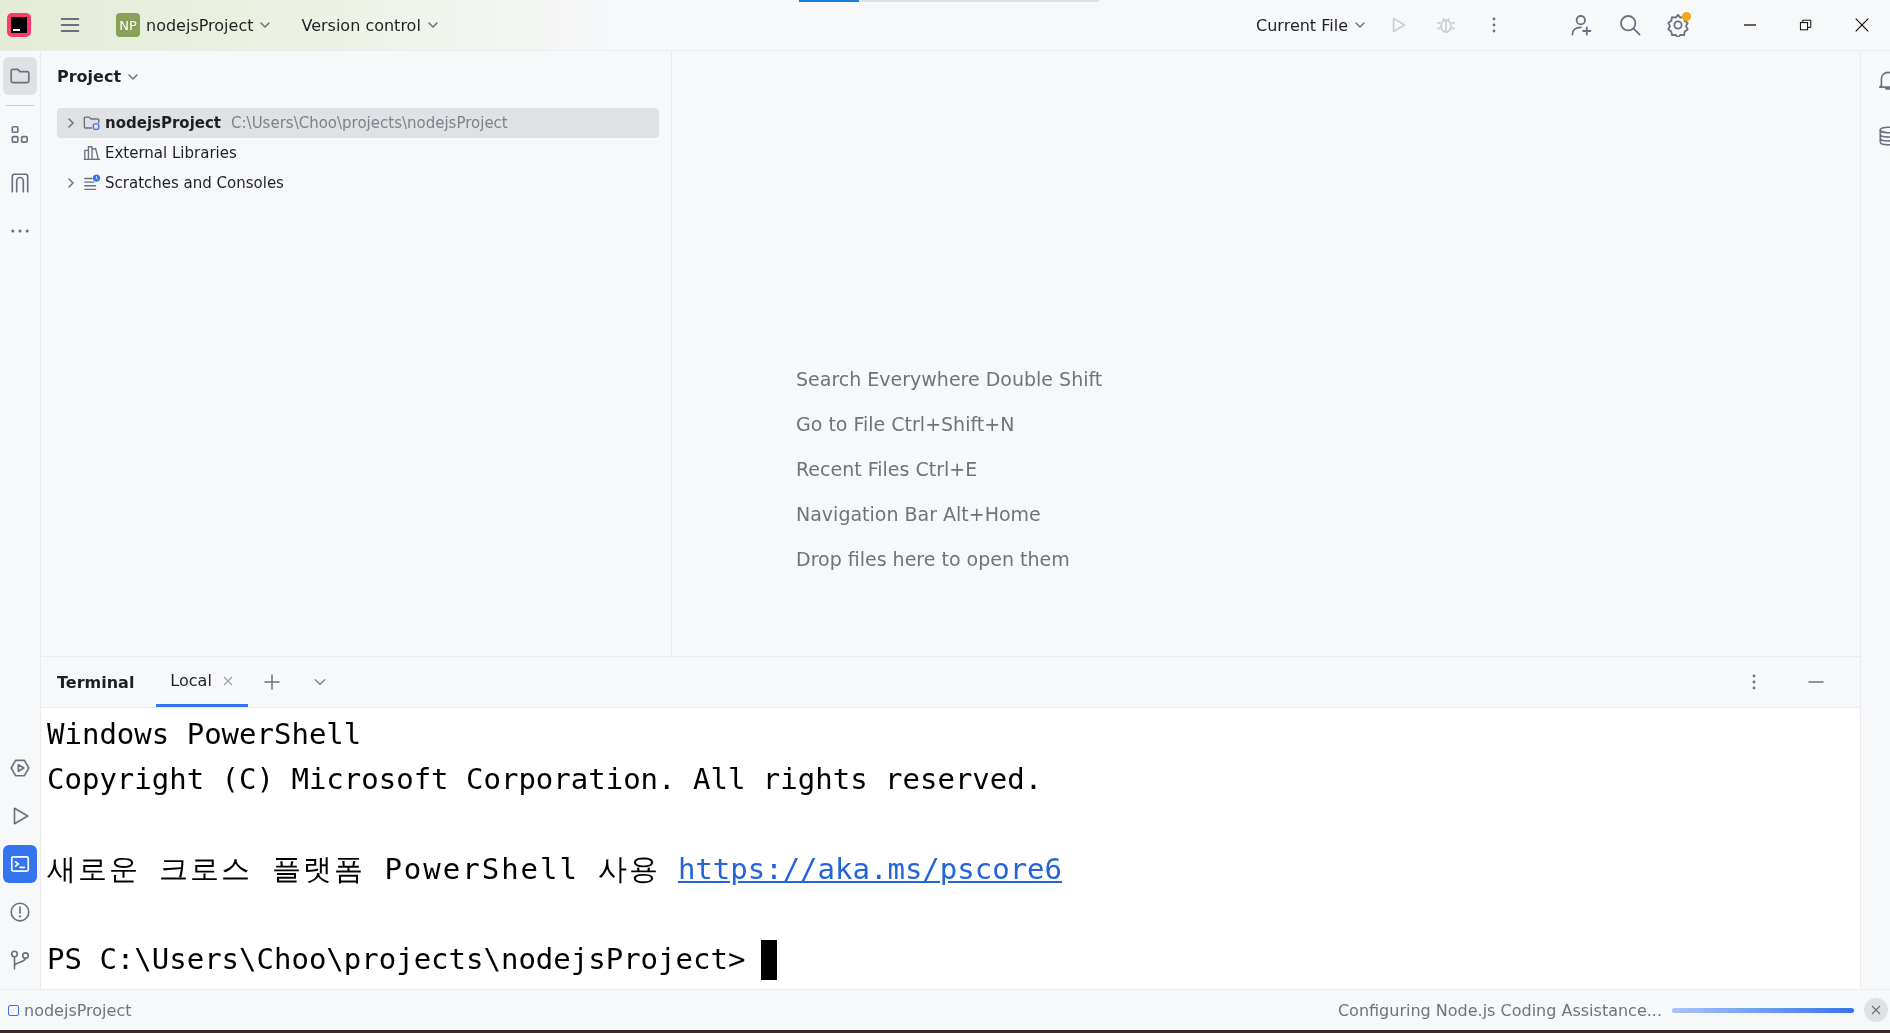 This screenshot has height=1033, width=1890. What do you see at coordinates (1582, 25) in the screenshot?
I see `person-plus-icon` at bounding box center [1582, 25].